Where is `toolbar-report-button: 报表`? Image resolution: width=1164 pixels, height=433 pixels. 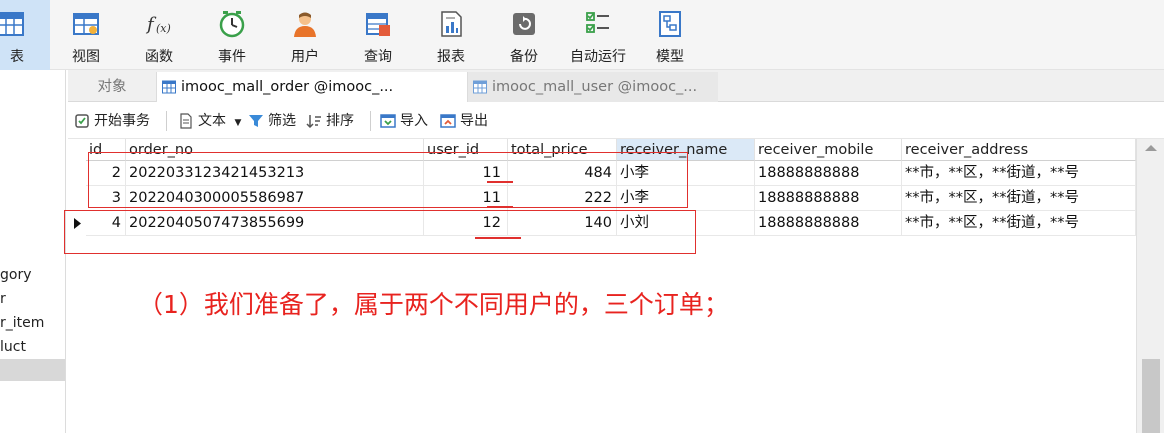 toolbar-report-button: 报表 is located at coordinates (451, 35).